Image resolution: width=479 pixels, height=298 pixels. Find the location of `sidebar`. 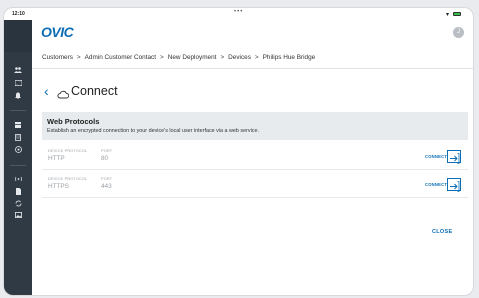

sidebar is located at coordinates (18, 157).